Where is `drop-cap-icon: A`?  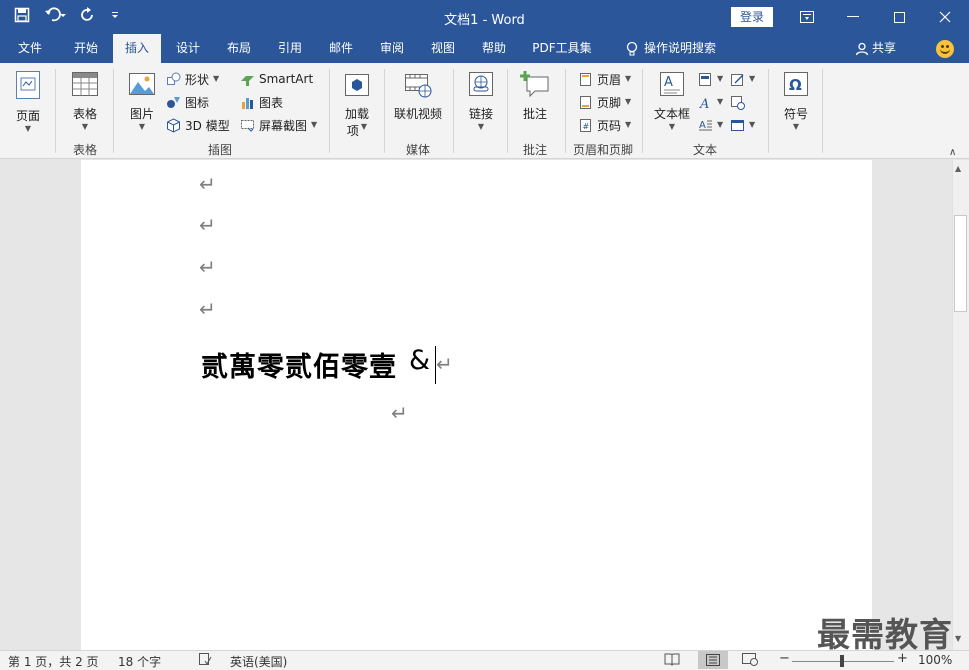
drop-cap-icon: A is located at coordinates (705, 125).